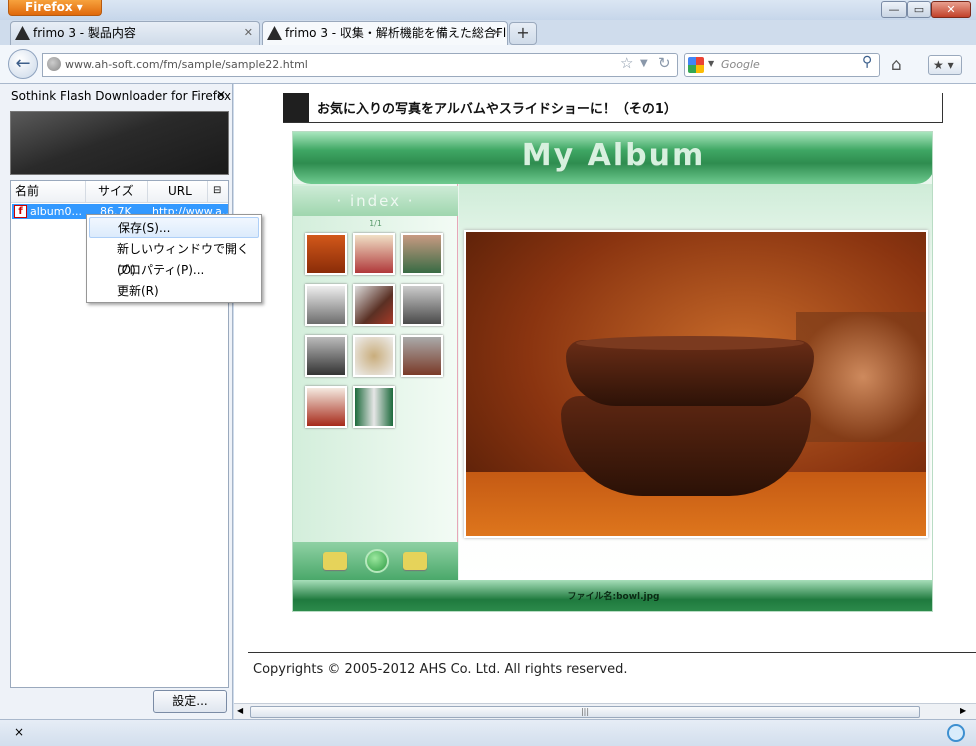 This screenshot has width=976, height=746. What do you see at coordinates (690, 343) in the screenshot?
I see `bowl-rim` at bounding box center [690, 343].